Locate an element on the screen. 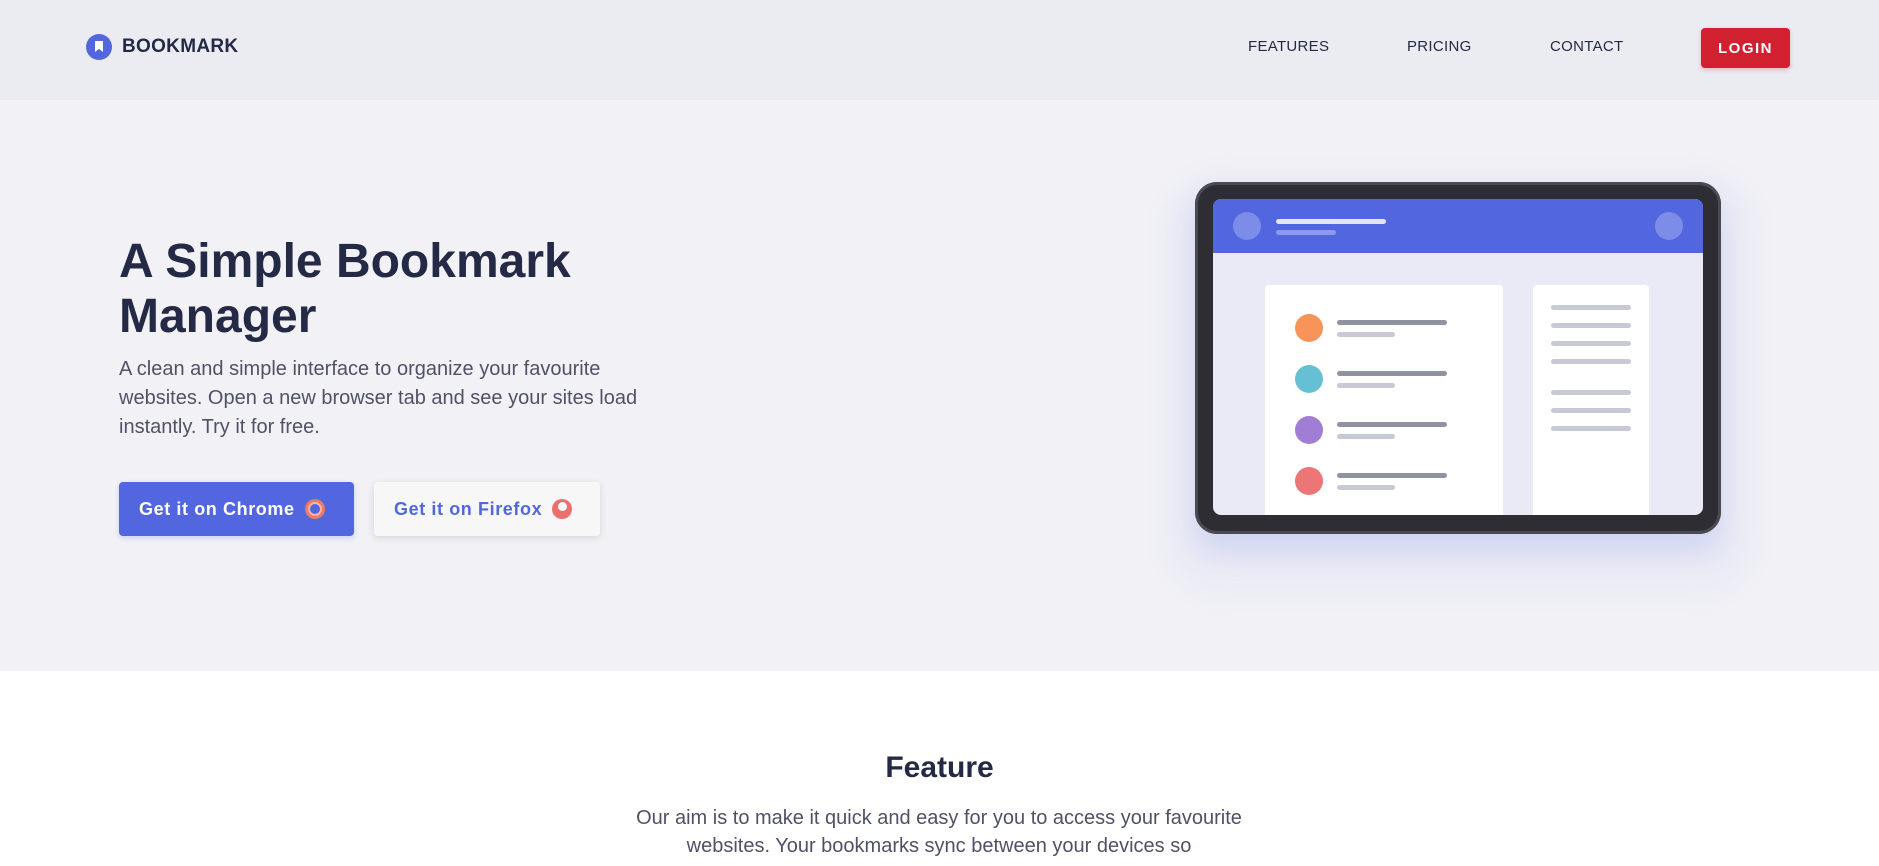 The height and width of the screenshot is (866, 1879). chrome-button-label: Get it on Chrome is located at coordinates (217, 508).